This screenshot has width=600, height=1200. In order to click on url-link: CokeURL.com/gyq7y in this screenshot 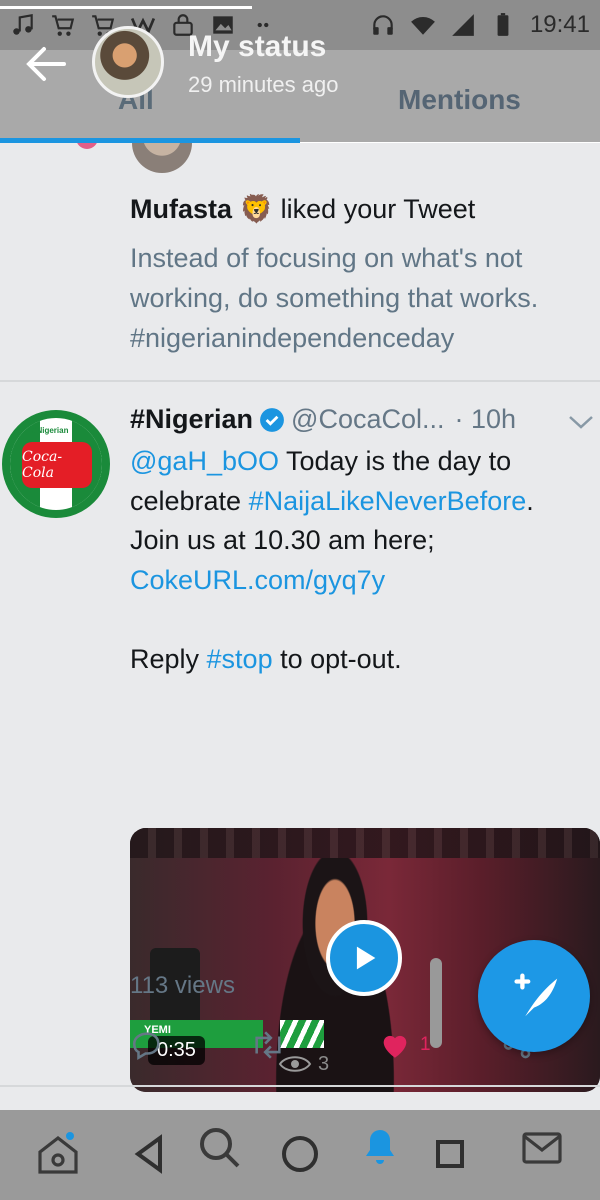, I will do `click(257, 580)`.